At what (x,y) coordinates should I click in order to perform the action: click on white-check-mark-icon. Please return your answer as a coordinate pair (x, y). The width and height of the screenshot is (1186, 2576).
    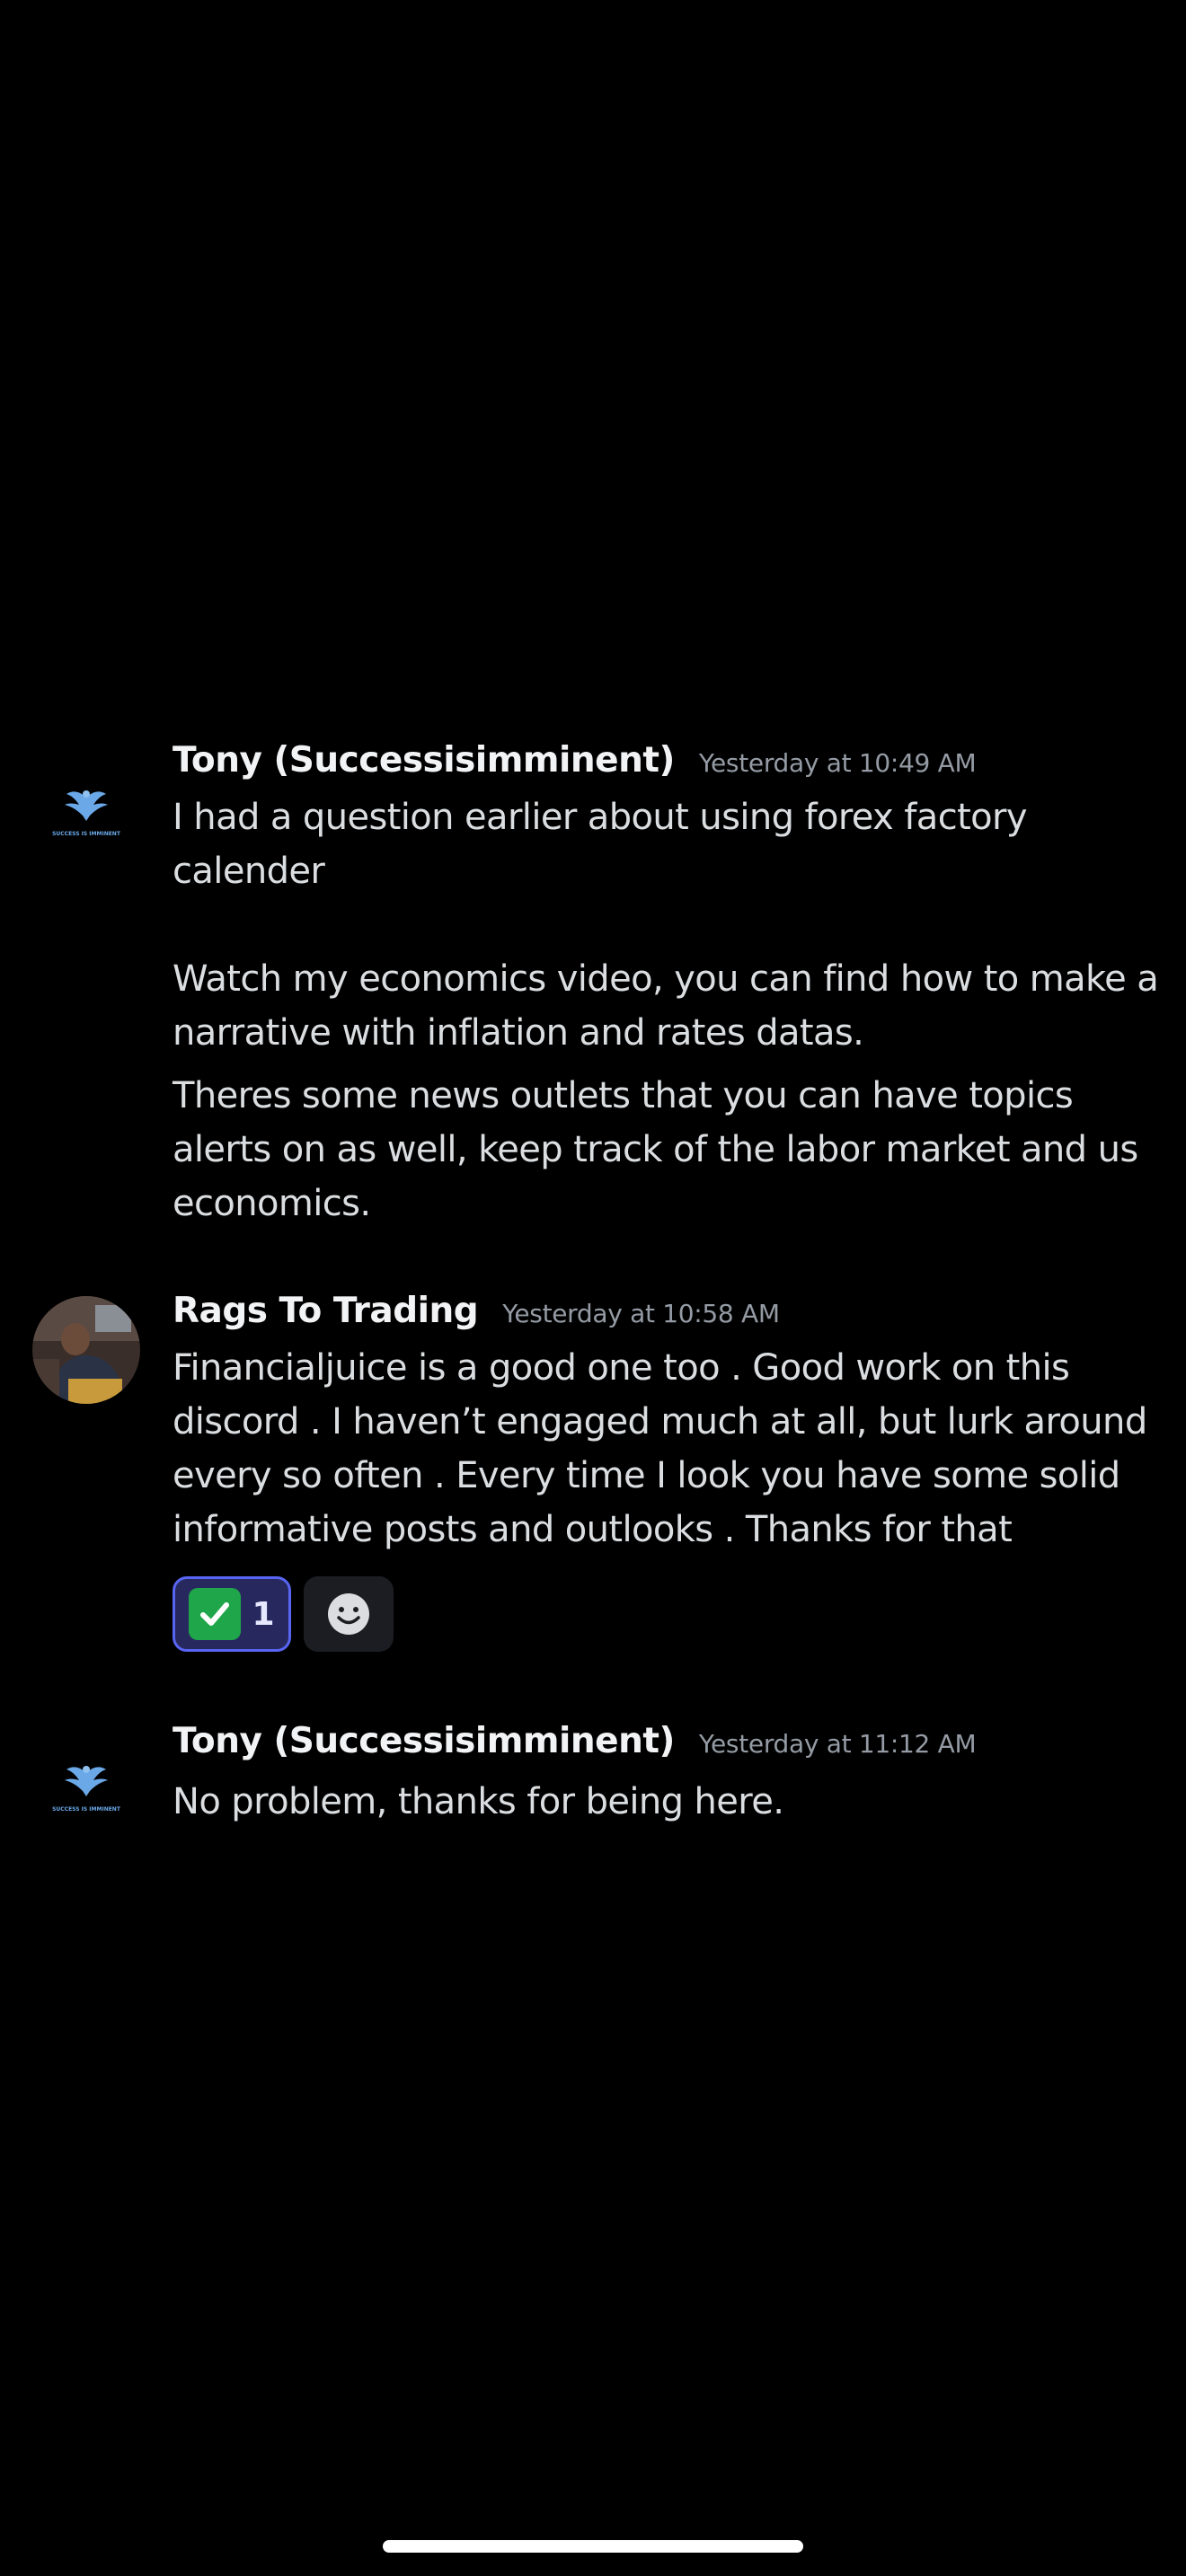
    Looking at the image, I should click on (215, 1614).